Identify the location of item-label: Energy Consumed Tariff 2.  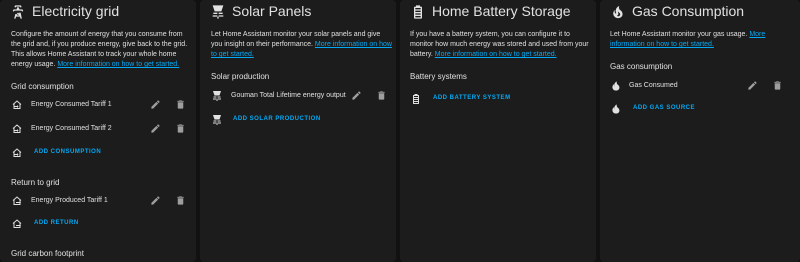
(71, 128).